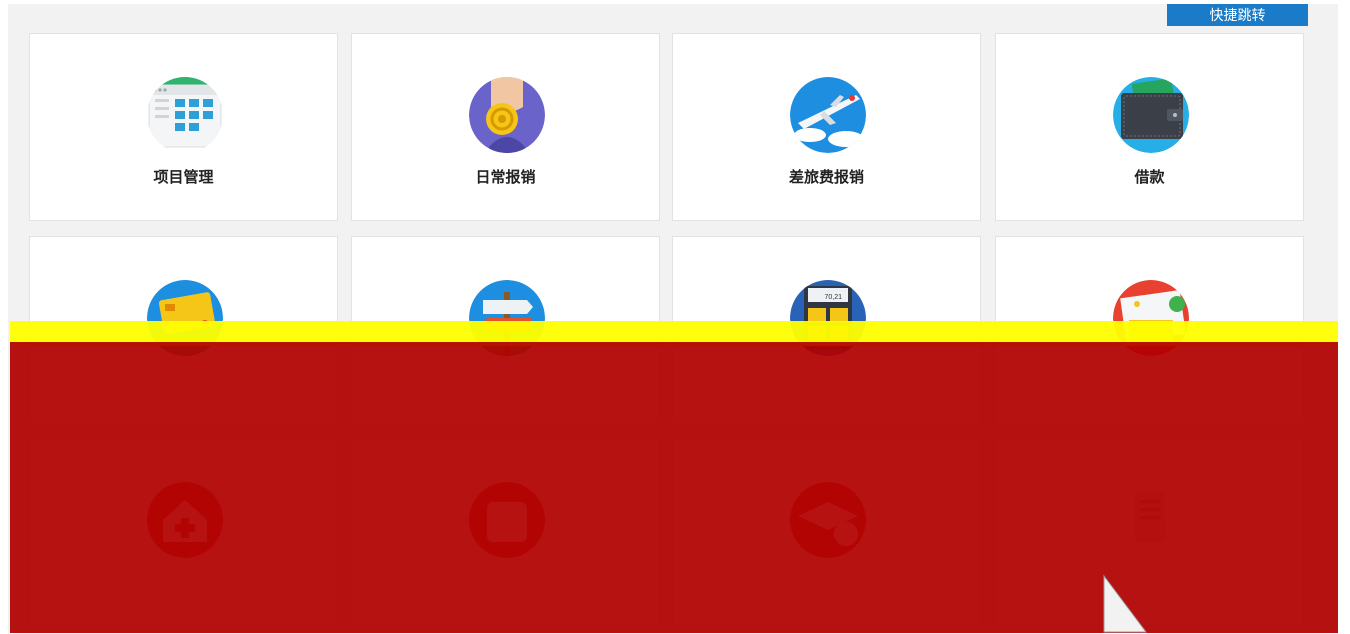 The height and width of the screenshot is (634, 1350). What do you see at coordinates (183, 177) in the screenshot?
I see `tile-label: 项目管理` at bounding box center [183, 177].